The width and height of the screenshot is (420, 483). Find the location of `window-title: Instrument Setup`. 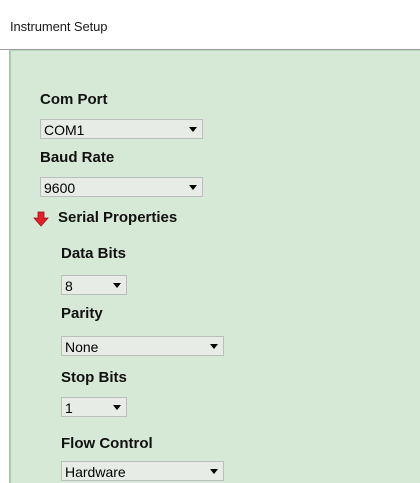

window-title: Instrument Setup is located at coordinates (59, 26).